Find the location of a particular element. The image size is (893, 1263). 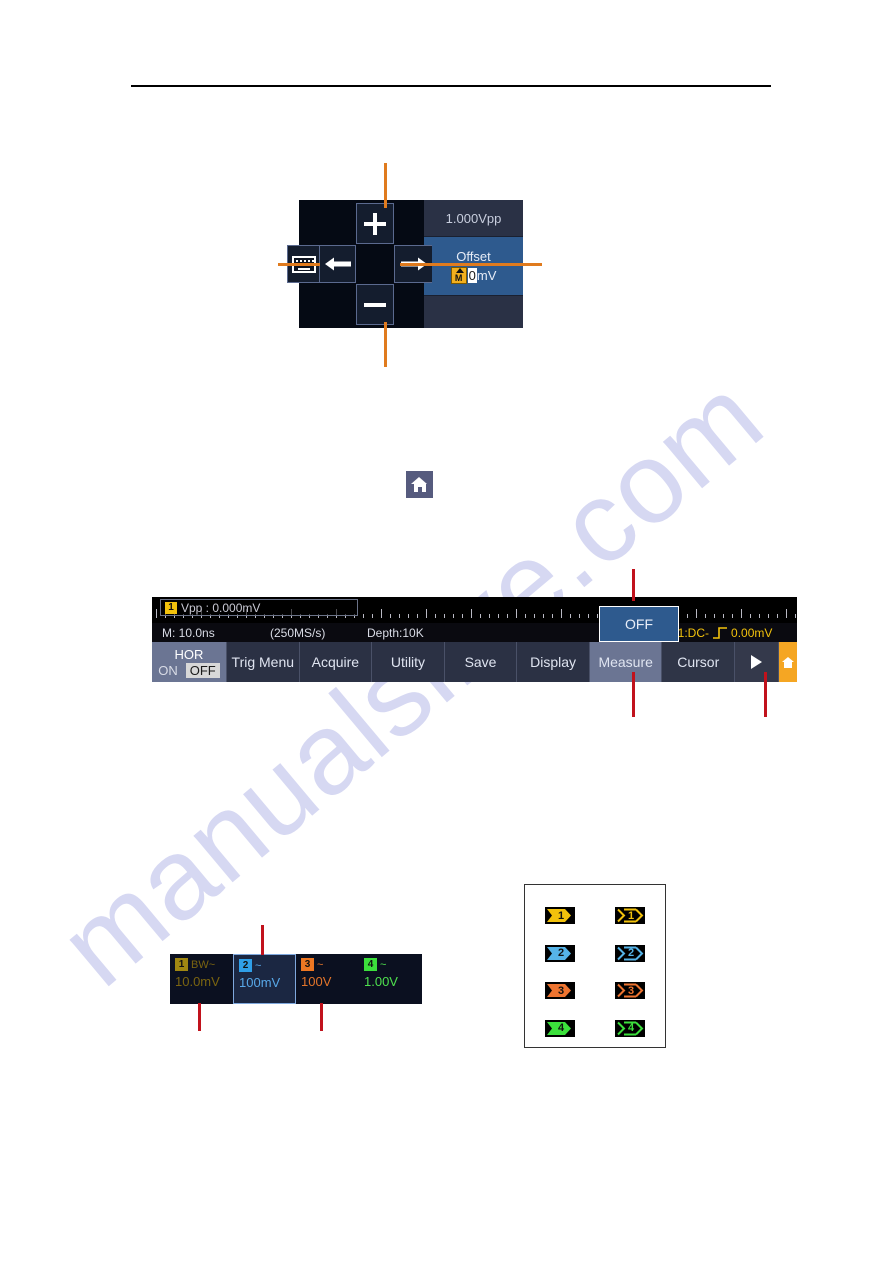

magnitude-letter: M is located at coordinates (458, 277).